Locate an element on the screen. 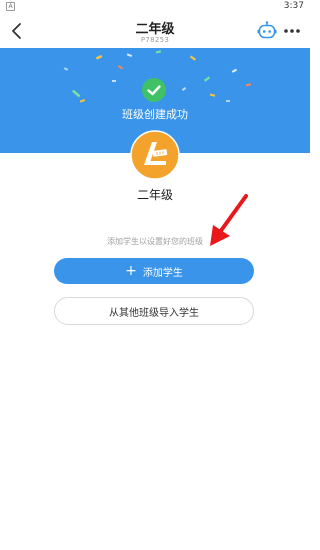  import-students-label: 从其他班级导入学生 is located at coordinates (154, 313).